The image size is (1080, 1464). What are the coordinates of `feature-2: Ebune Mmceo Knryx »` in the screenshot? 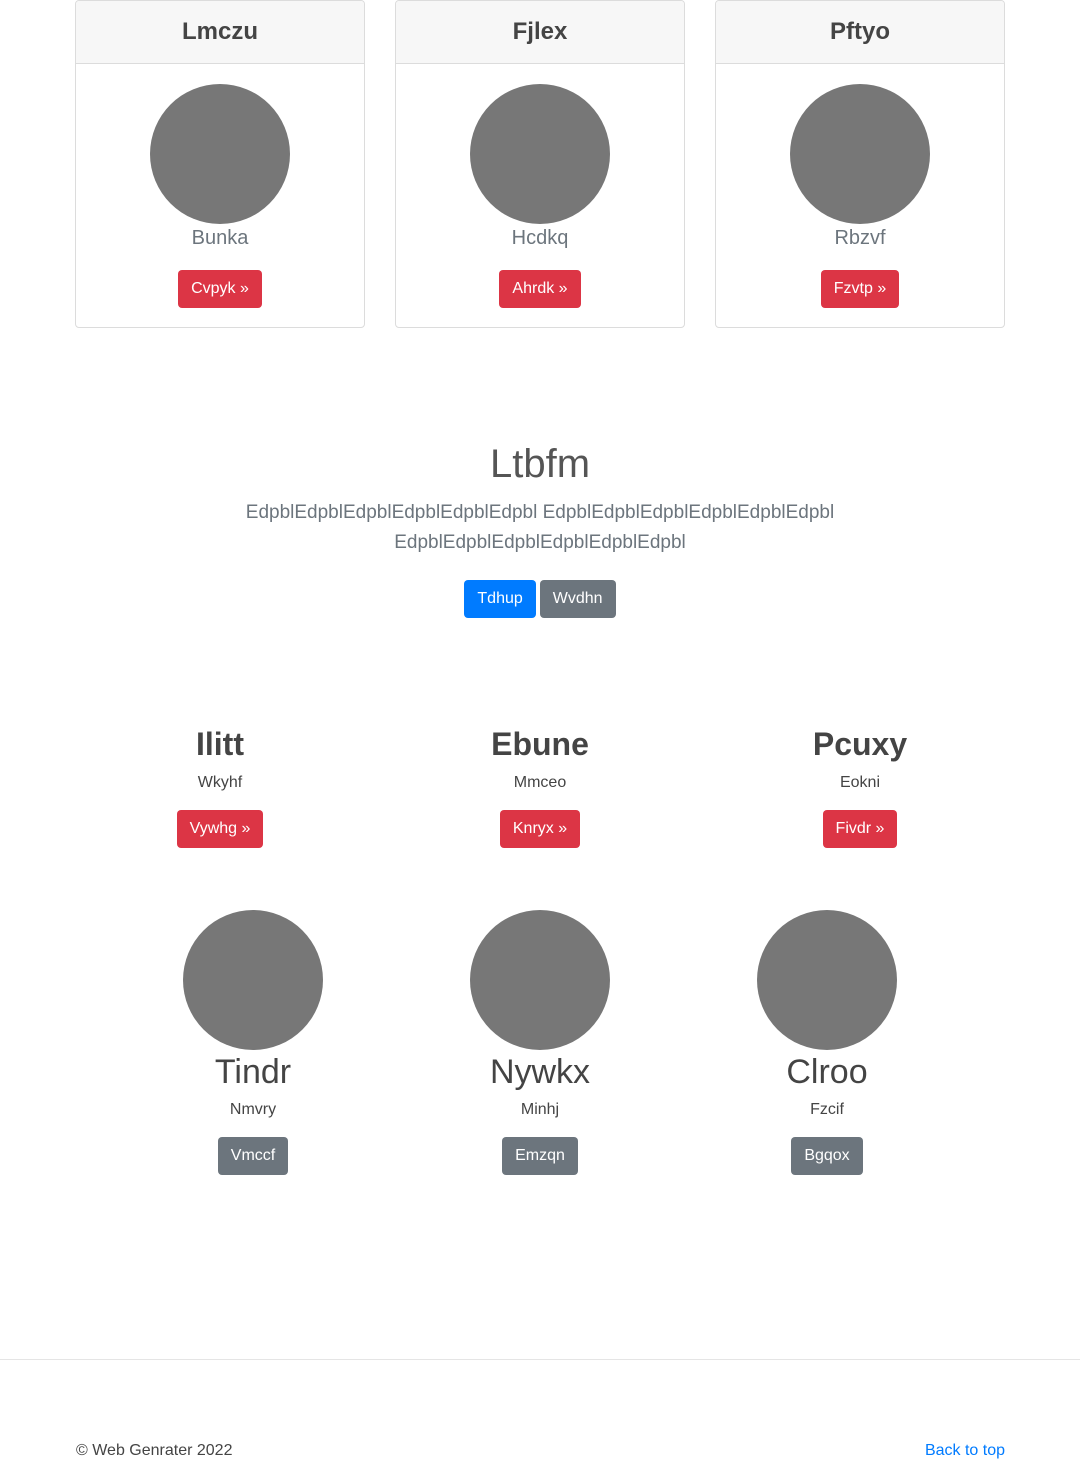 It's located at (540, 785).